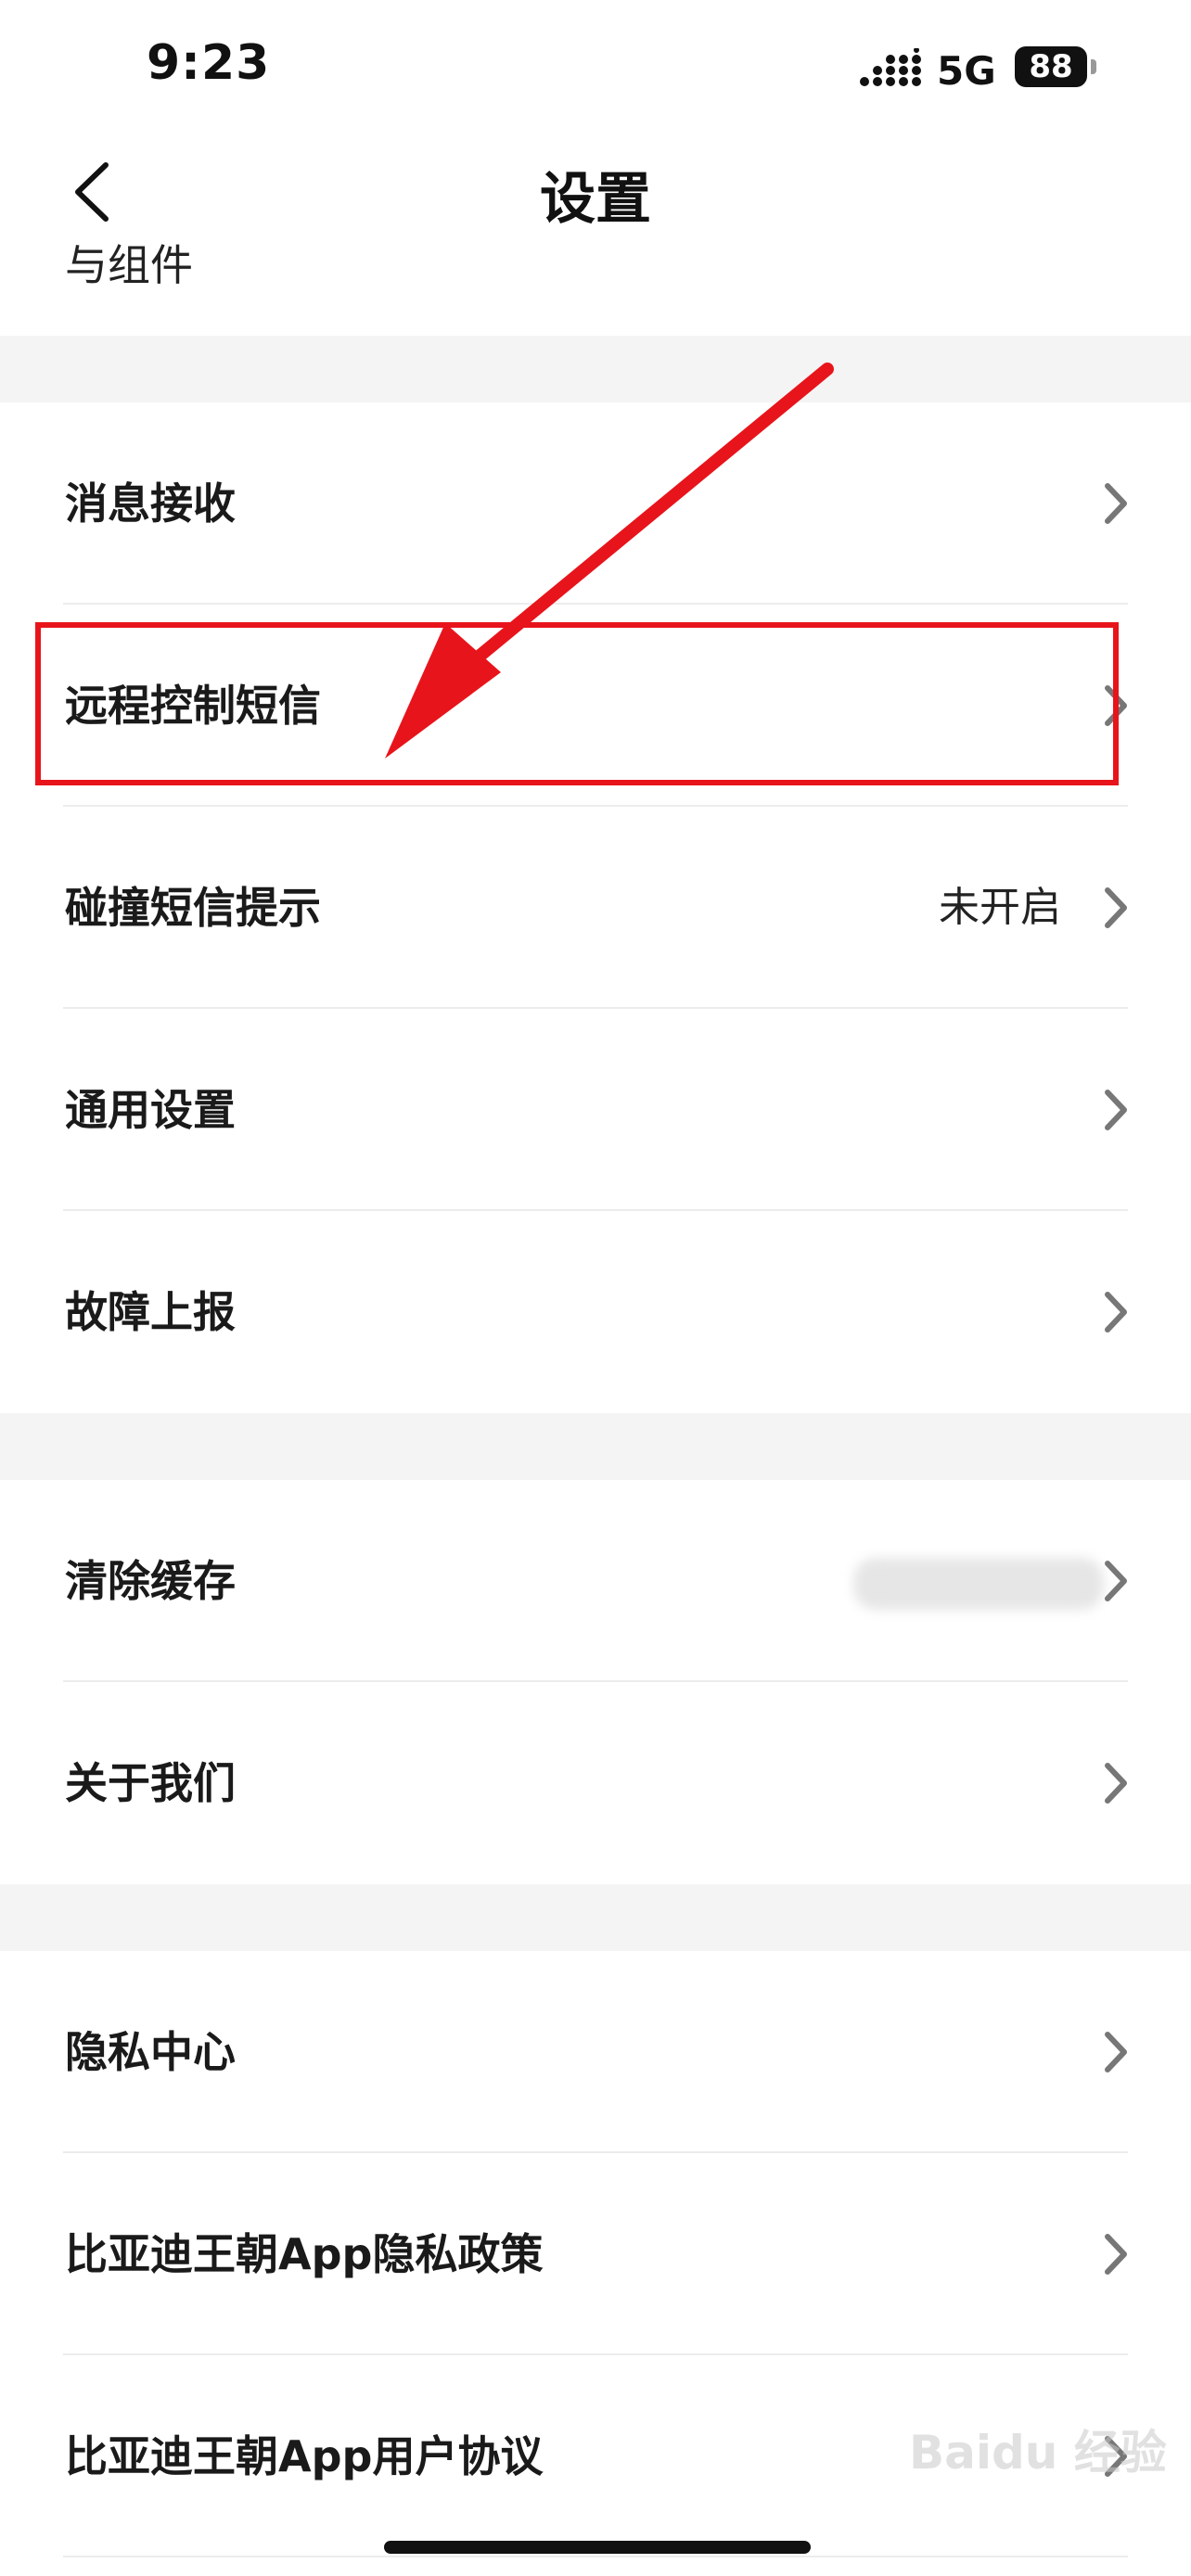  What do you see at coordinates (151, 1581) in the screenshot?
I see `settings-item-label: 清除缓存` at bounding box center [151, 1581].